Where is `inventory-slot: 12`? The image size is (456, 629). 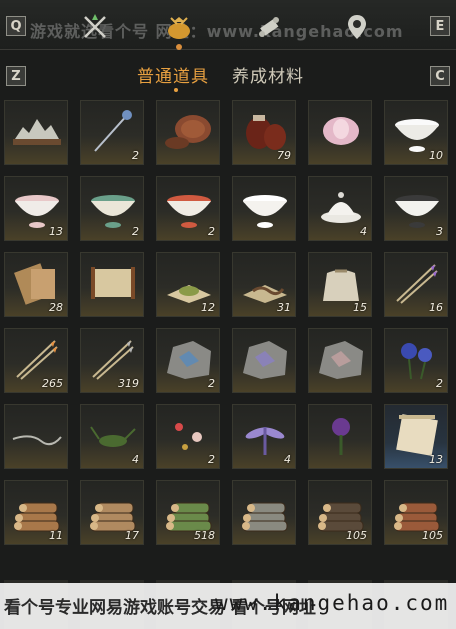 inventory-slot: 12 is located at coordinates (188, 284).